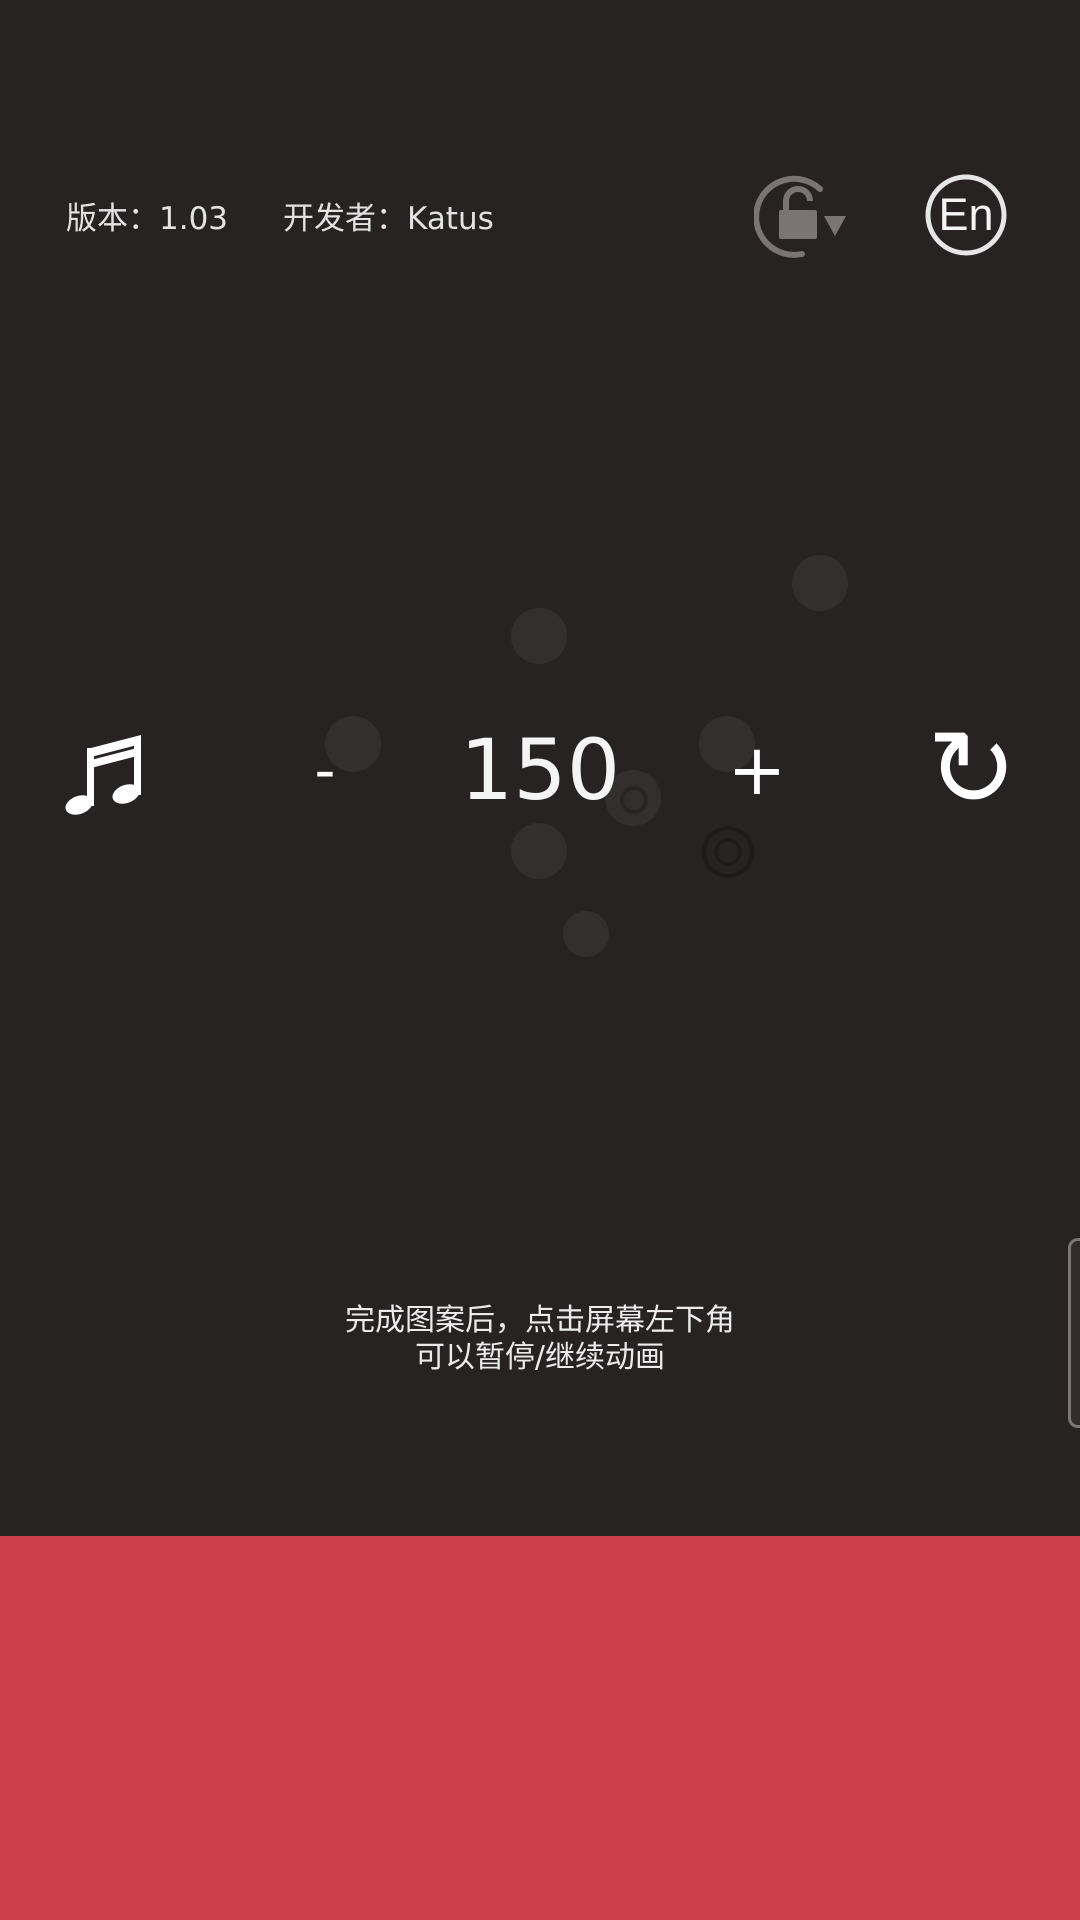  I want to click on rotation-lock-icon, so click(800, 216).